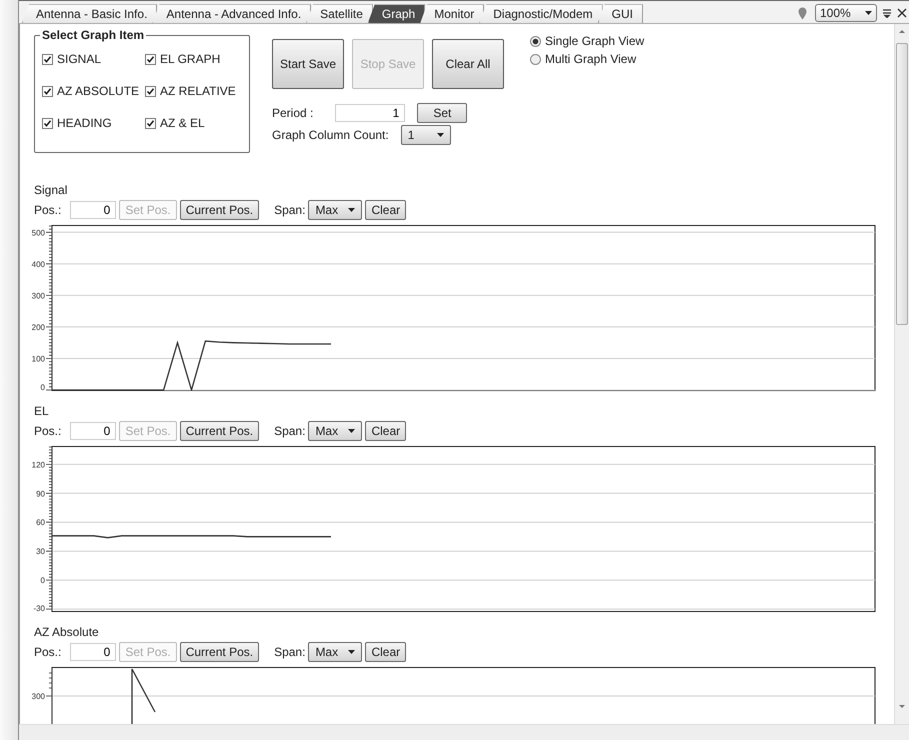 This screenshot has width=909, height=740. What do you see at coordinates (370, 113) in the screenshot?
I see `period-field: 1` at bounding box center [370, 113].